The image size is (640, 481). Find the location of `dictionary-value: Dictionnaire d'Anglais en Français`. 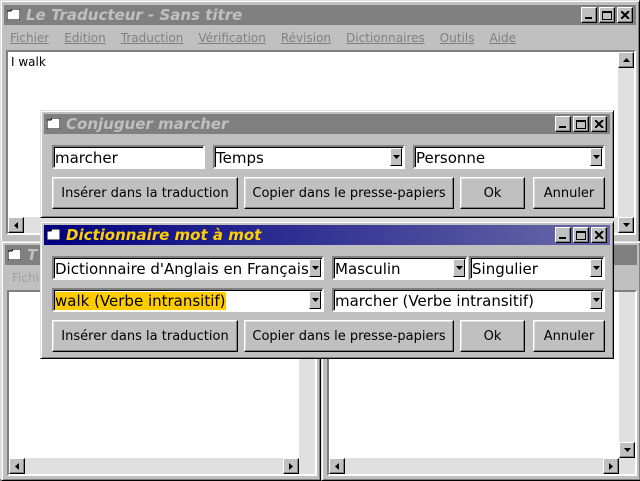

dictionary-value: Dictionnaire d'Anglais en Français is located at coordinates (182, 269).